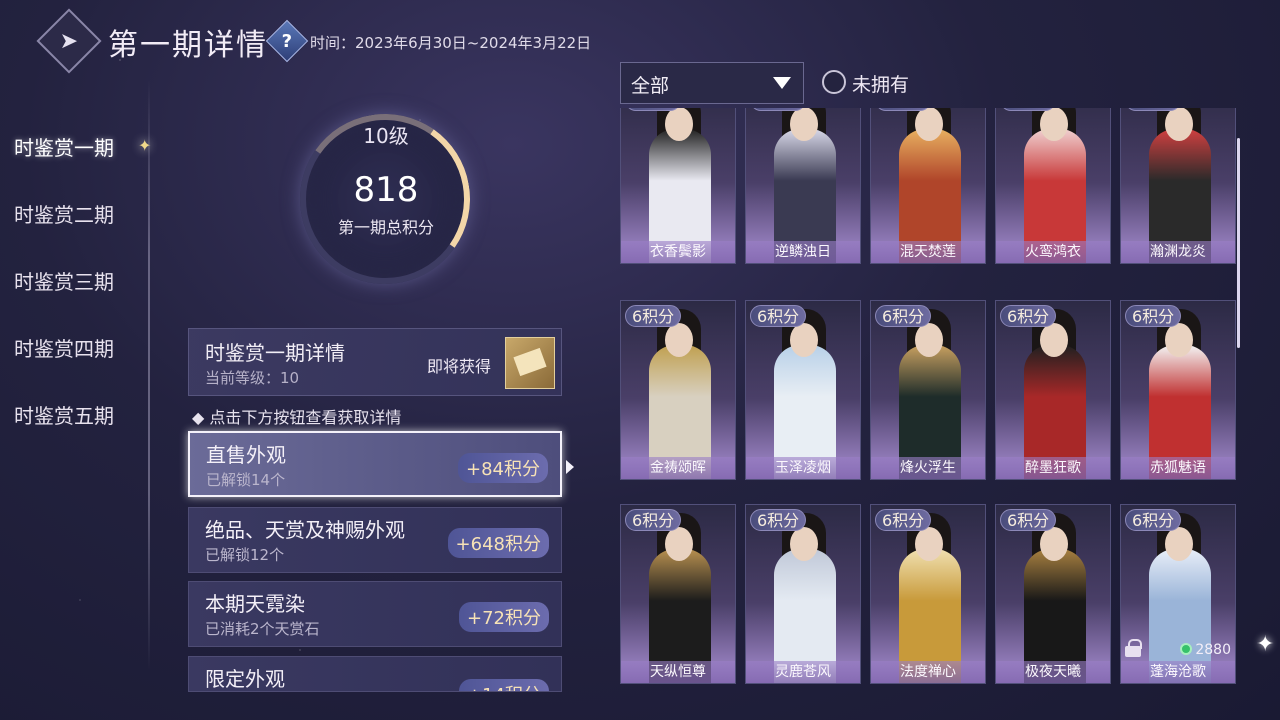 This screenshot has height=720, width=1280. I want to click on outfit-card: 6积分 极夜天曦, so click(1053, 594).